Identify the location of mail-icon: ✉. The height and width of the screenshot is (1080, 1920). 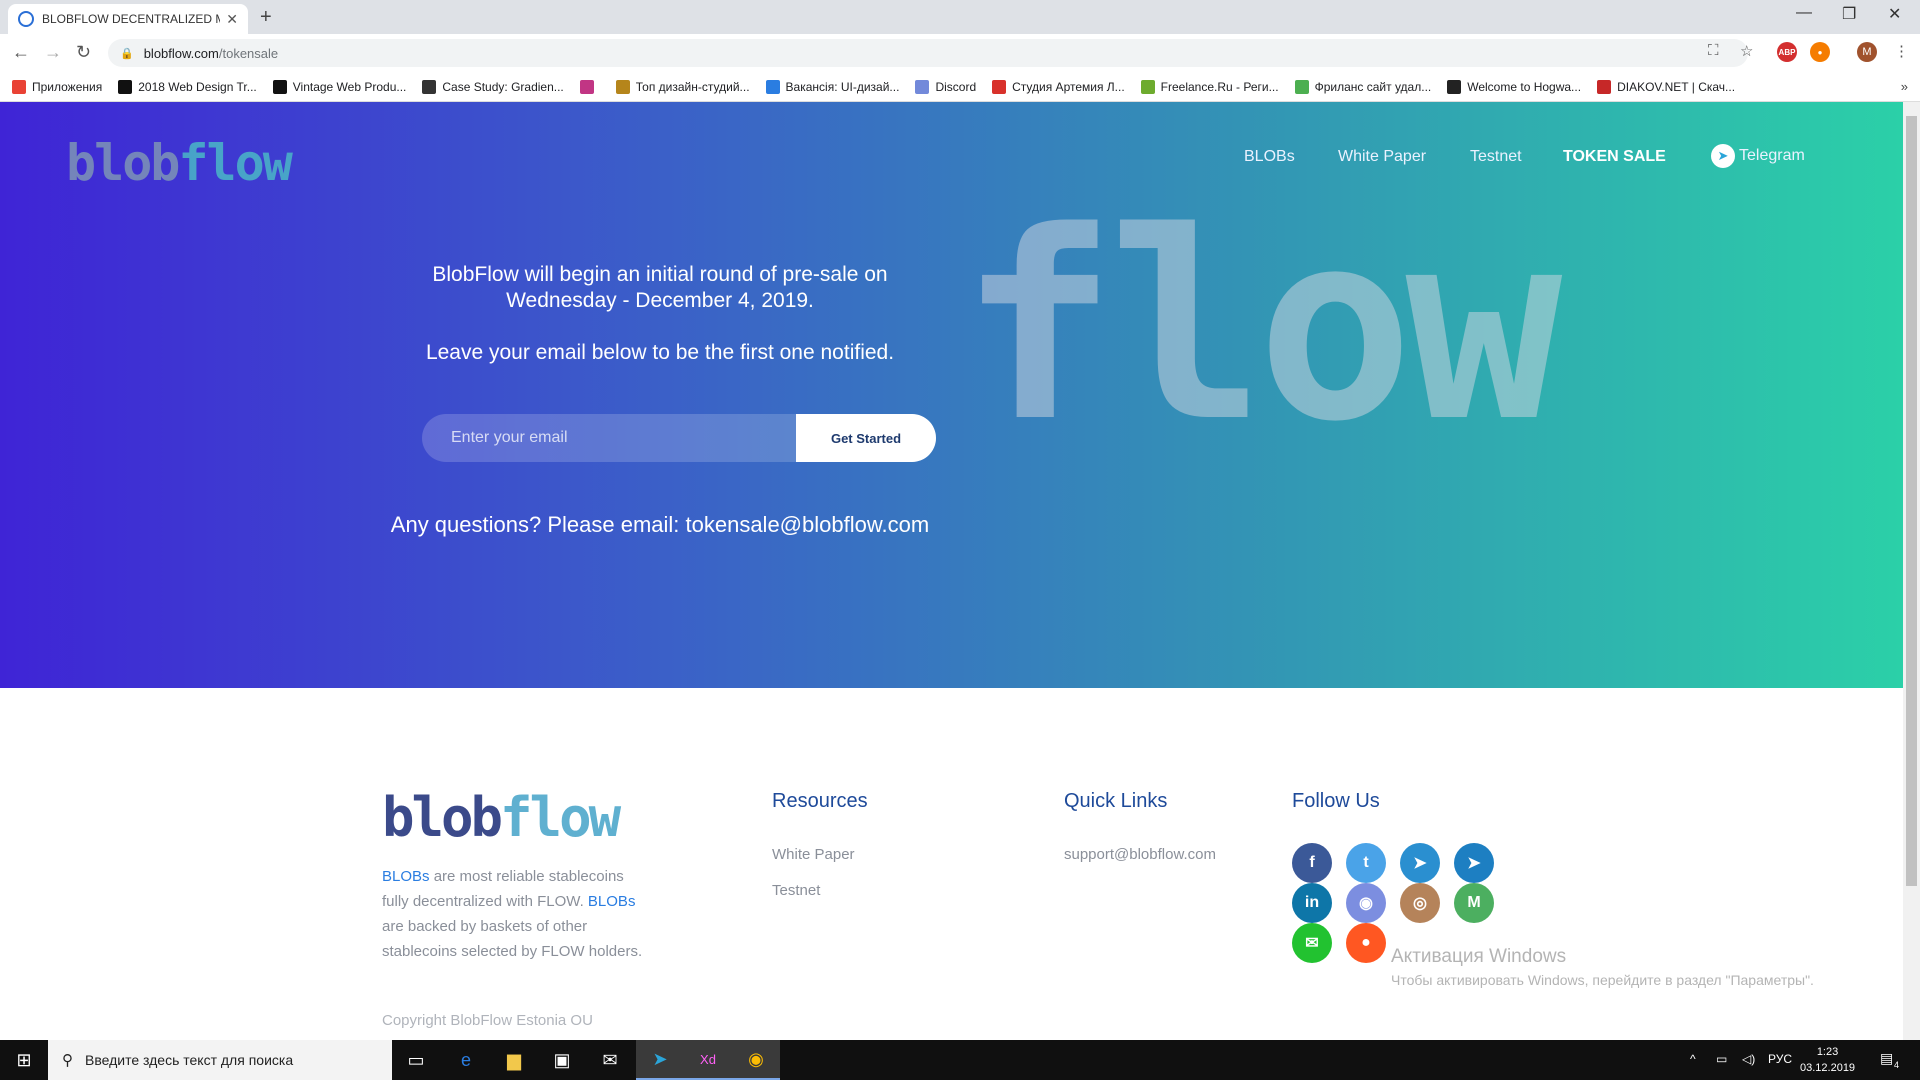
(610, 1060).